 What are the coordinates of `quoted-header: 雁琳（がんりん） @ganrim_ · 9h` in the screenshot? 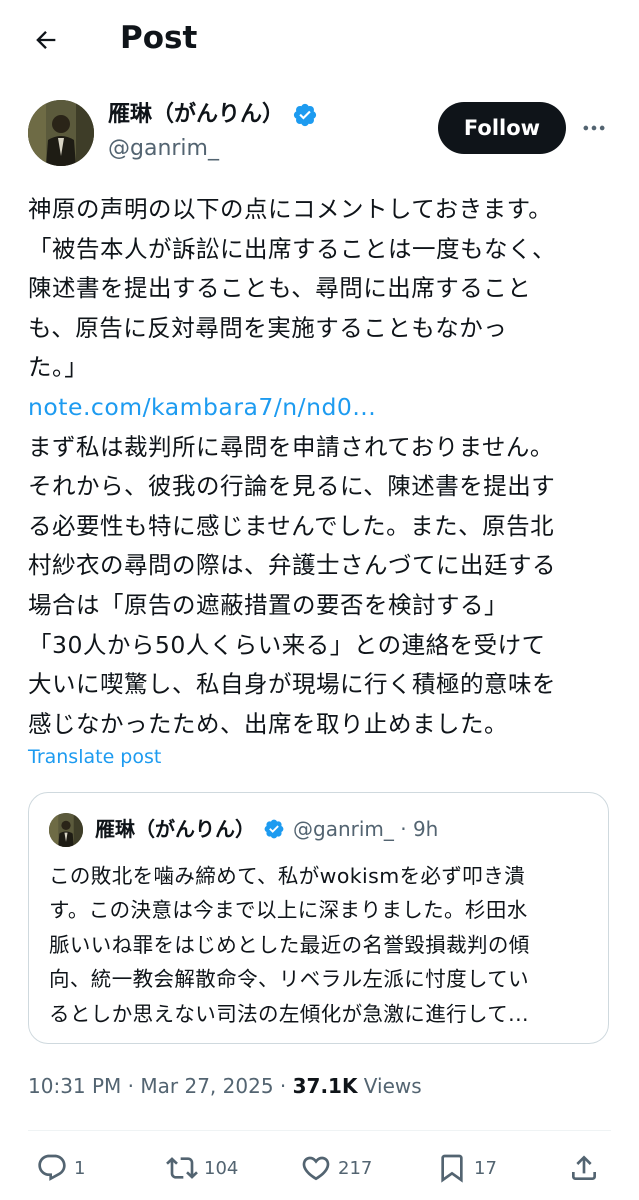 It's located at (266, 829).